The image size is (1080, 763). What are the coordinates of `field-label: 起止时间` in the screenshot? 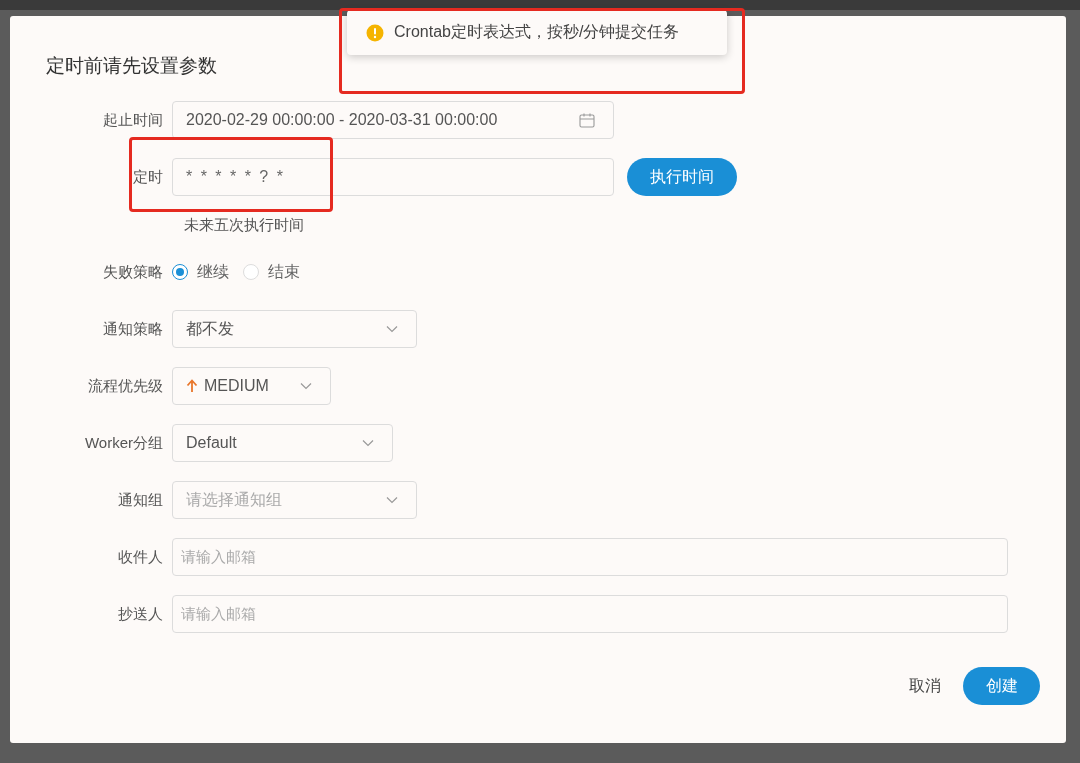 It's located at (133, 119).